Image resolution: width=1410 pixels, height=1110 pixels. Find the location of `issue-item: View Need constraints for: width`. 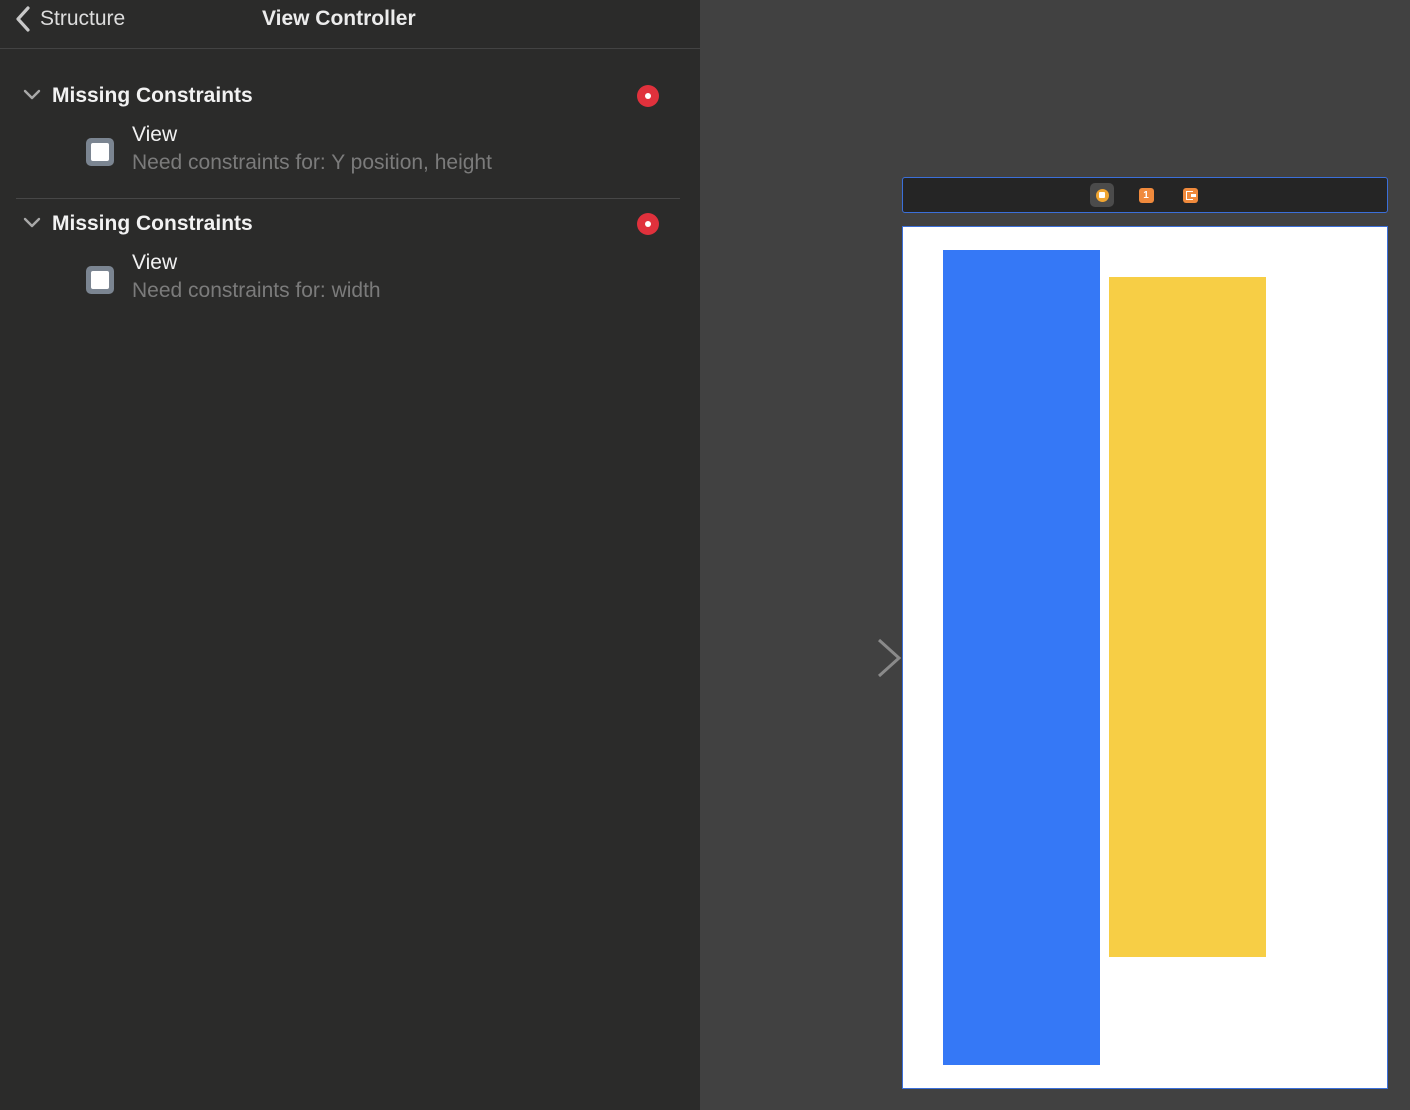

issue-item: View Need constraints for: width is located at coordinates (379, 282).